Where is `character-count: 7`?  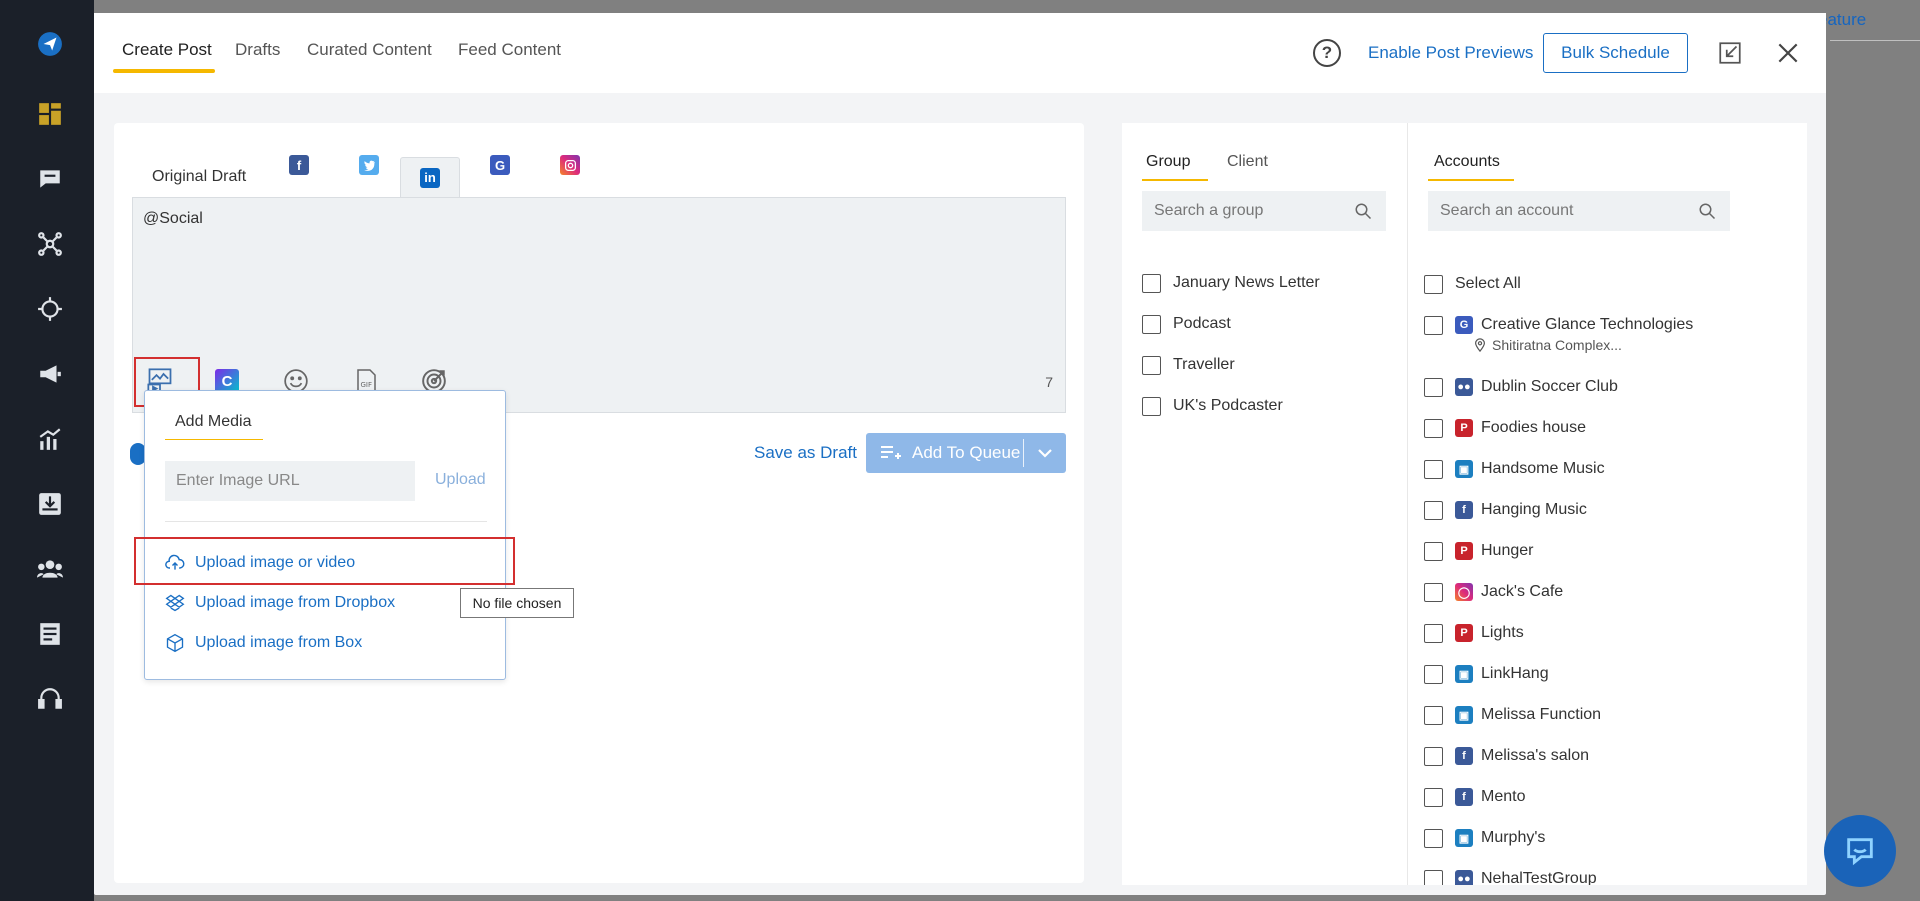
character-count: 7 is located at coordinates (1049, 382).